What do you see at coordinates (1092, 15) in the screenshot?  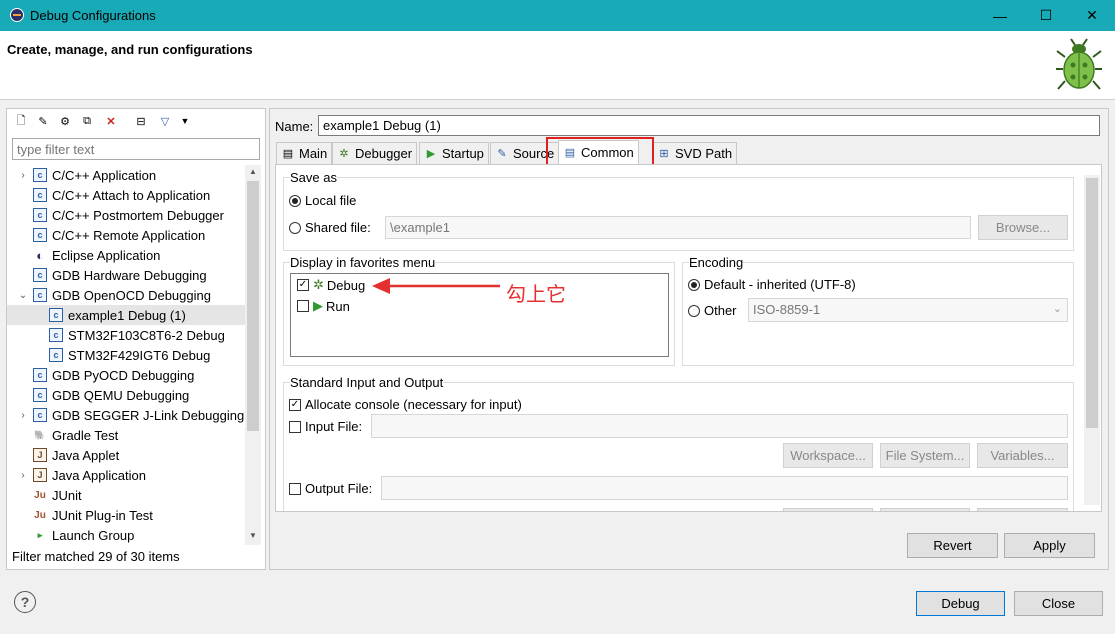 I see `close-window-button: ✕` at bounding box center [1092, 15].